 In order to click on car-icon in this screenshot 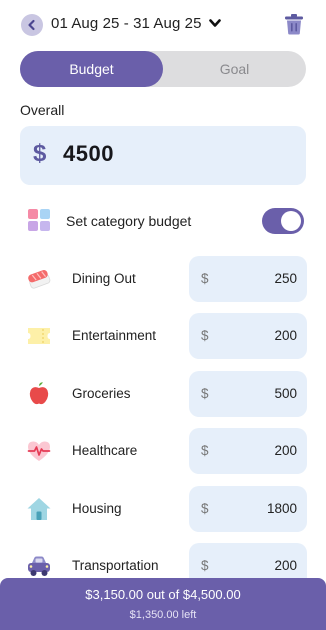, I will do `click(39, 566)`.